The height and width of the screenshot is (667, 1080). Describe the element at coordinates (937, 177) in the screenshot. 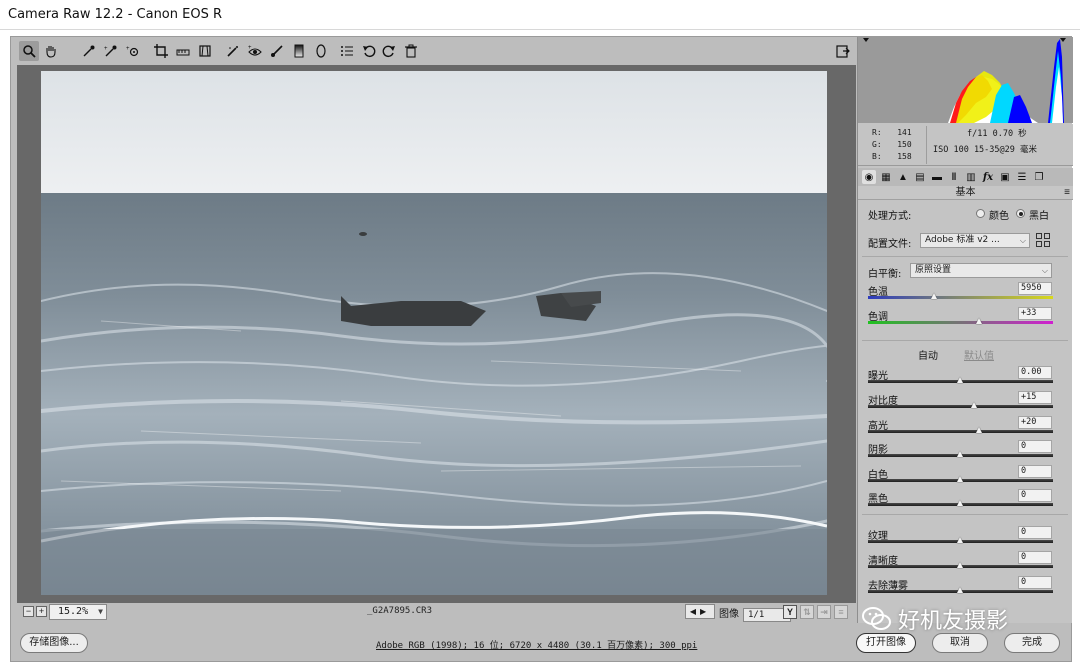

I see `tab-split-toning-icon: ▬` at that location.